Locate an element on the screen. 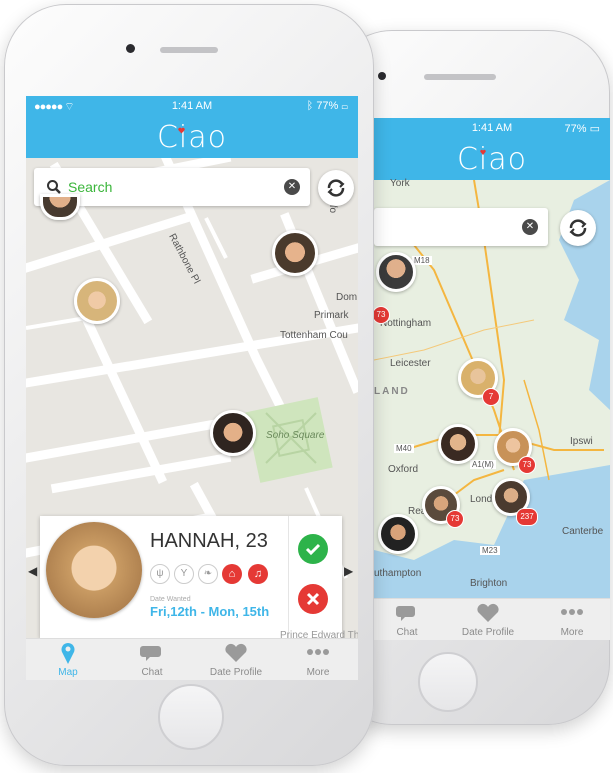 The height and width of the screenshot is (773, 613). leaf-icon: ❧ is located at coordinates (208, 574).